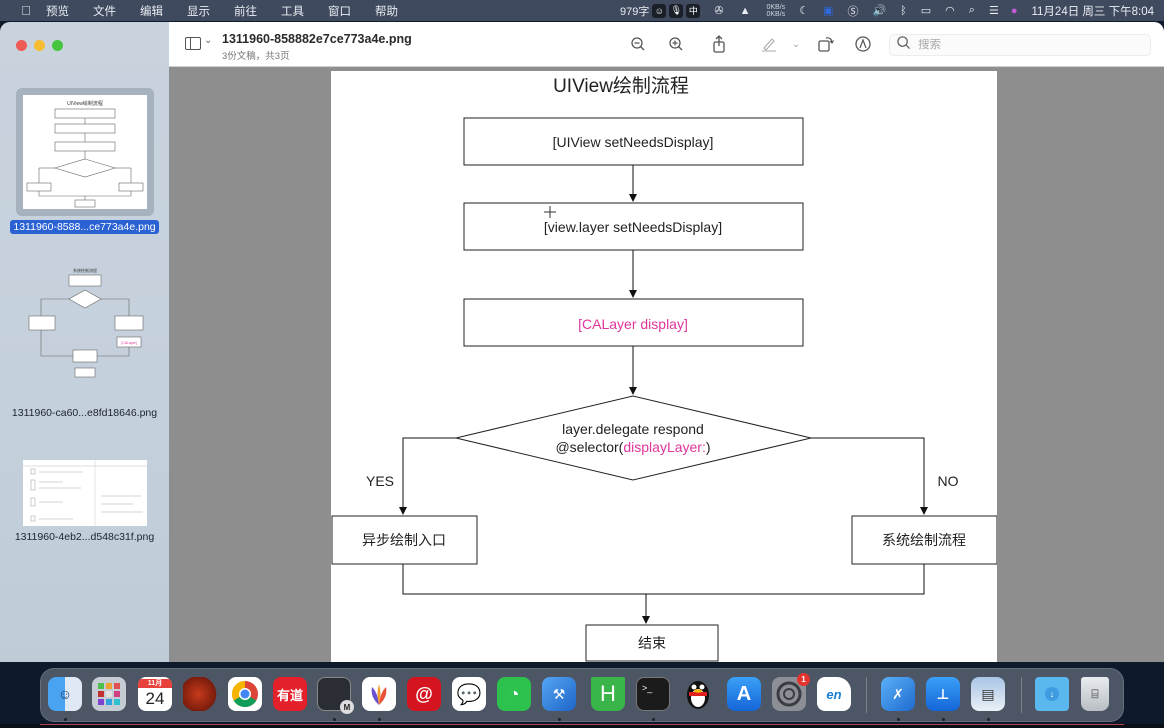 The image size is (1164, 728). Describe the element at coordinates (514, 694) in the screenshot. I see `dock-app-wechat: ◔` at that location.